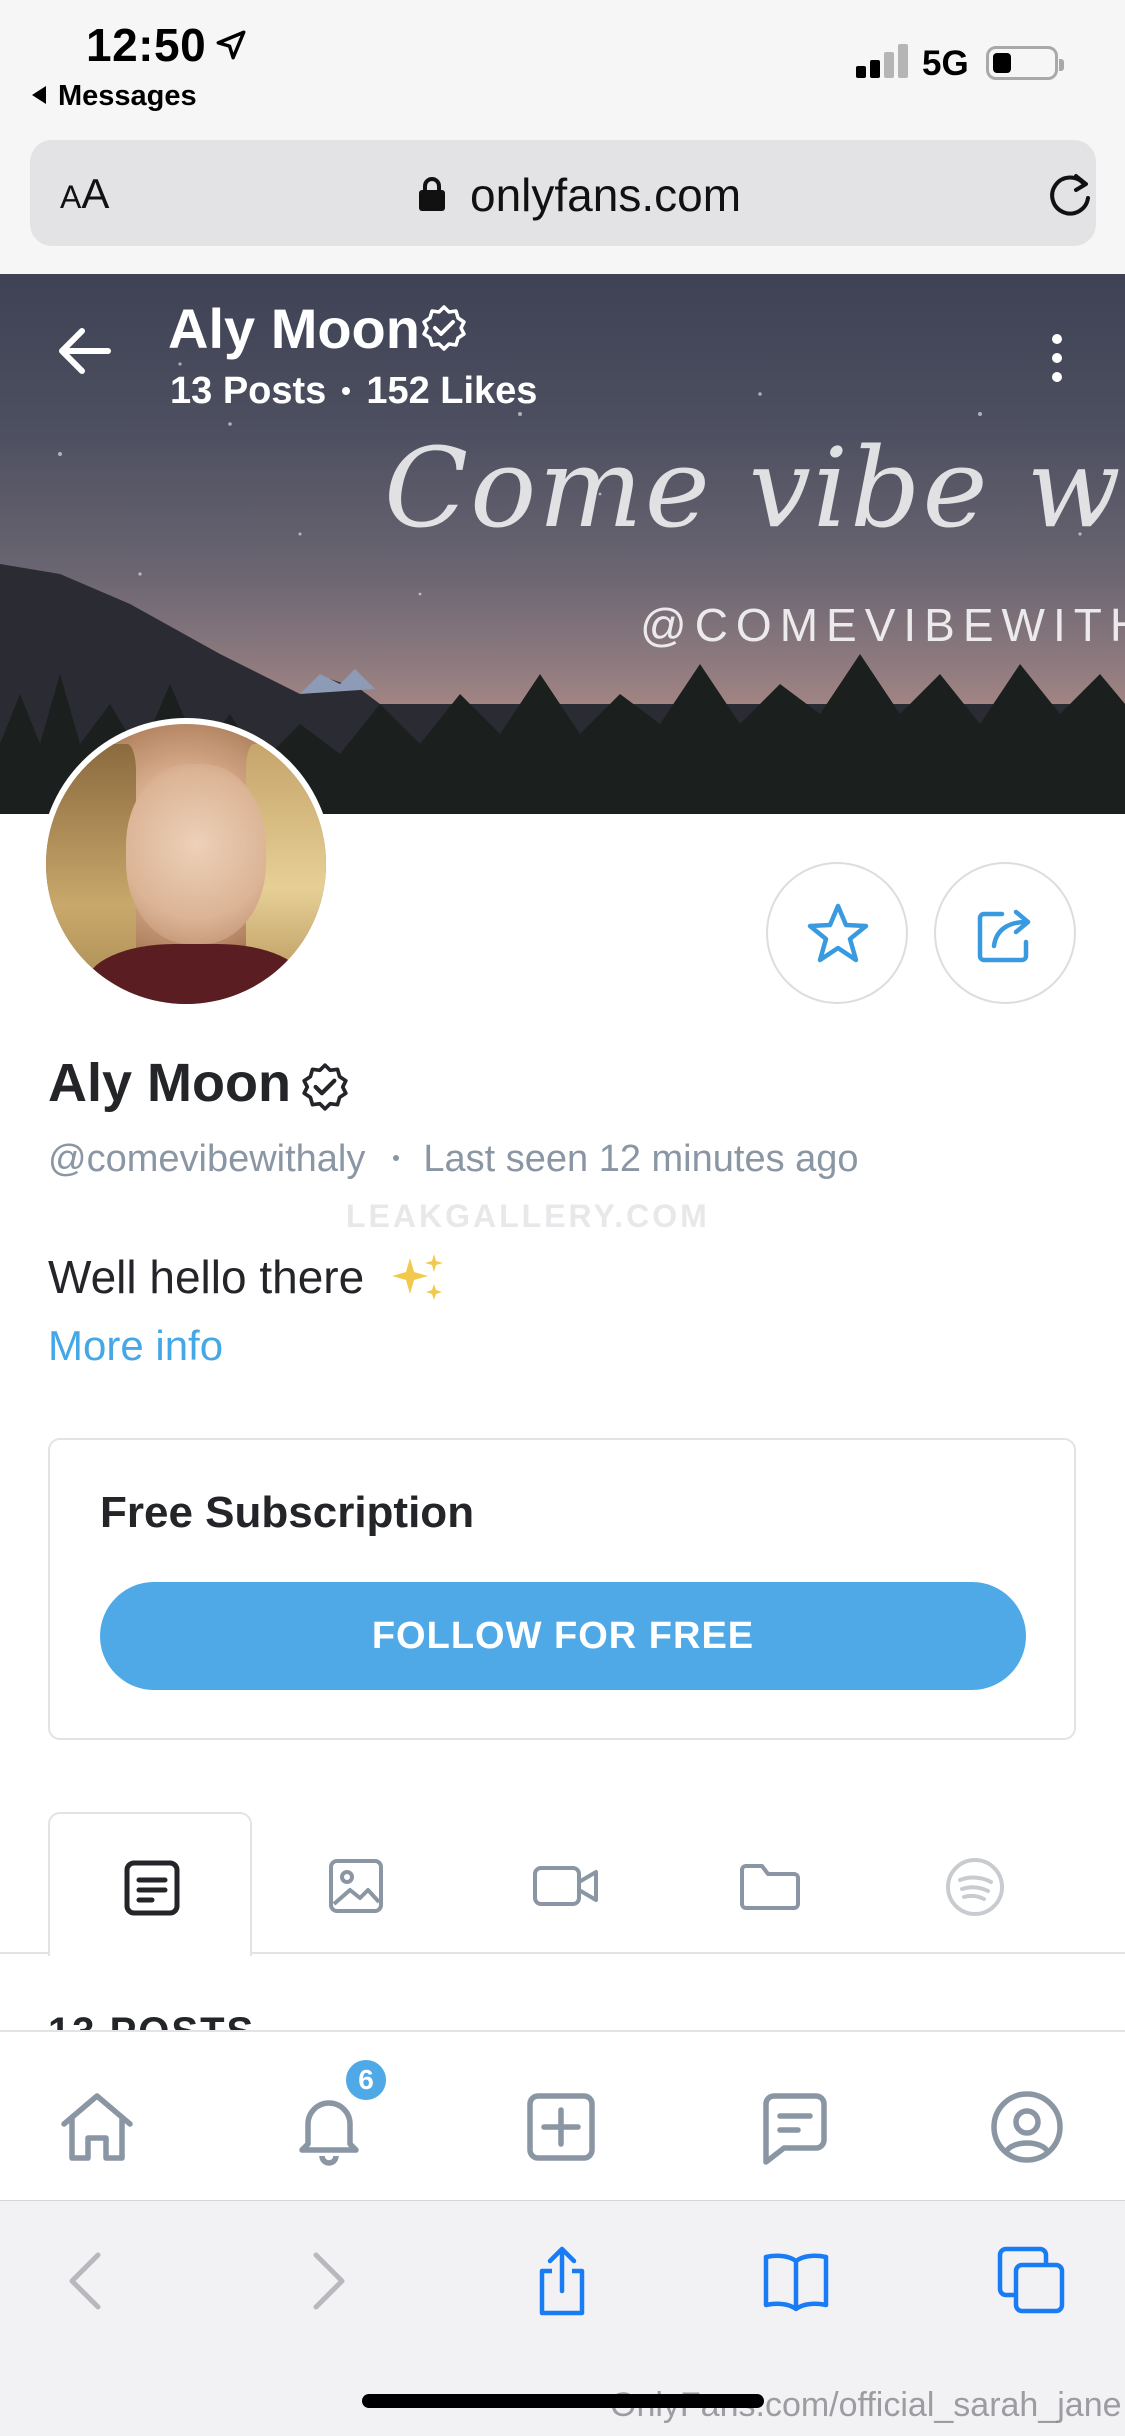 This screenshot has height=2436, width=1125. What do you see at coordinates (287, 1512) in the screenshot?
I see `subscription-title: Free Subscription` at bounding box center [287, 1512].